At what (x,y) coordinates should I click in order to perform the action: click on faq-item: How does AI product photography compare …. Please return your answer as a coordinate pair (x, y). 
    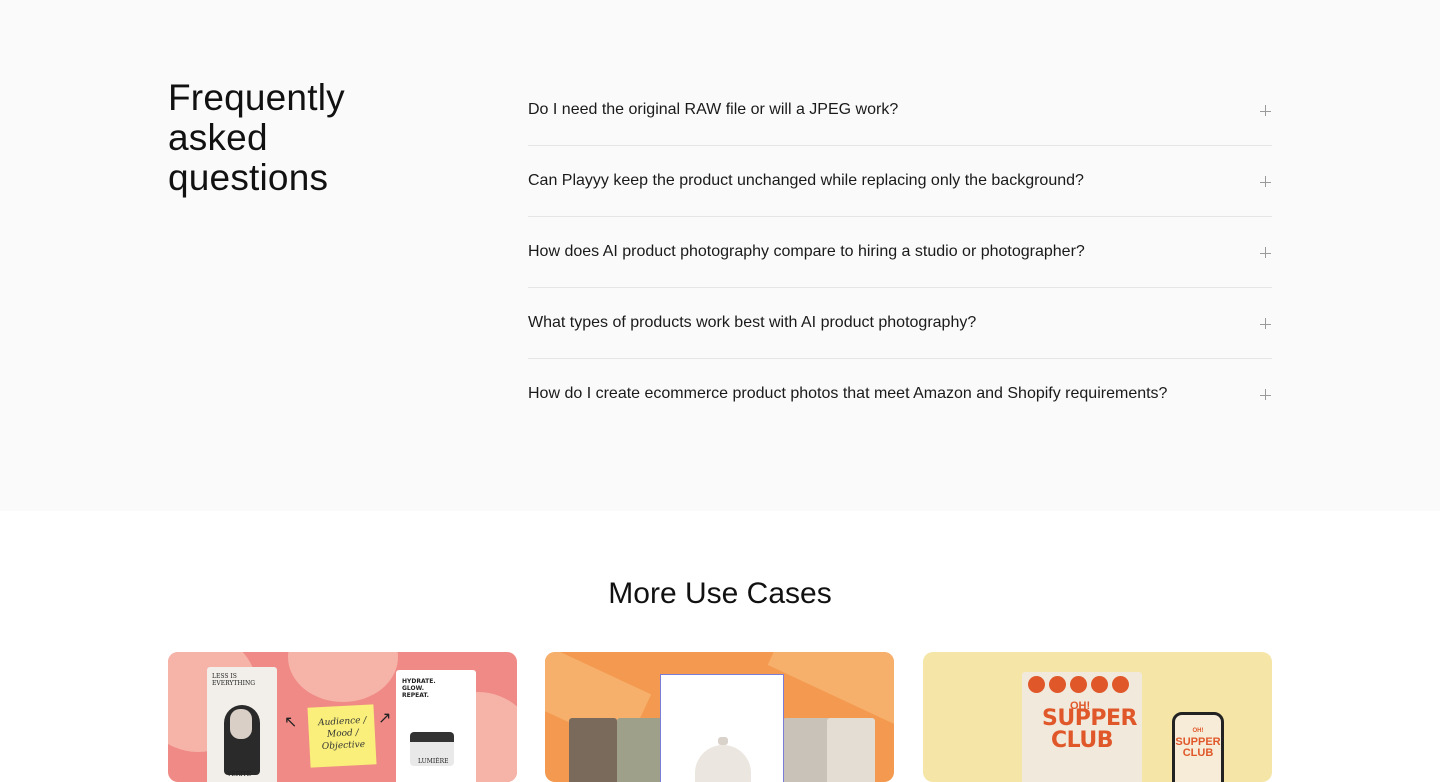
    Looking at the image, I should click on (900, 252).